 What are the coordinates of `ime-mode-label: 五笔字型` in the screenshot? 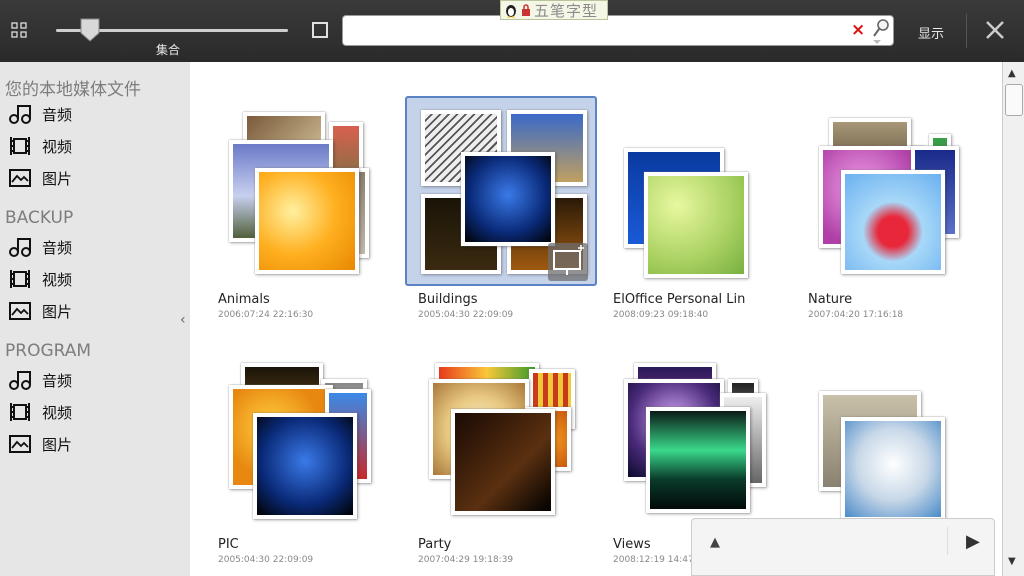 It's located at (566, 10).